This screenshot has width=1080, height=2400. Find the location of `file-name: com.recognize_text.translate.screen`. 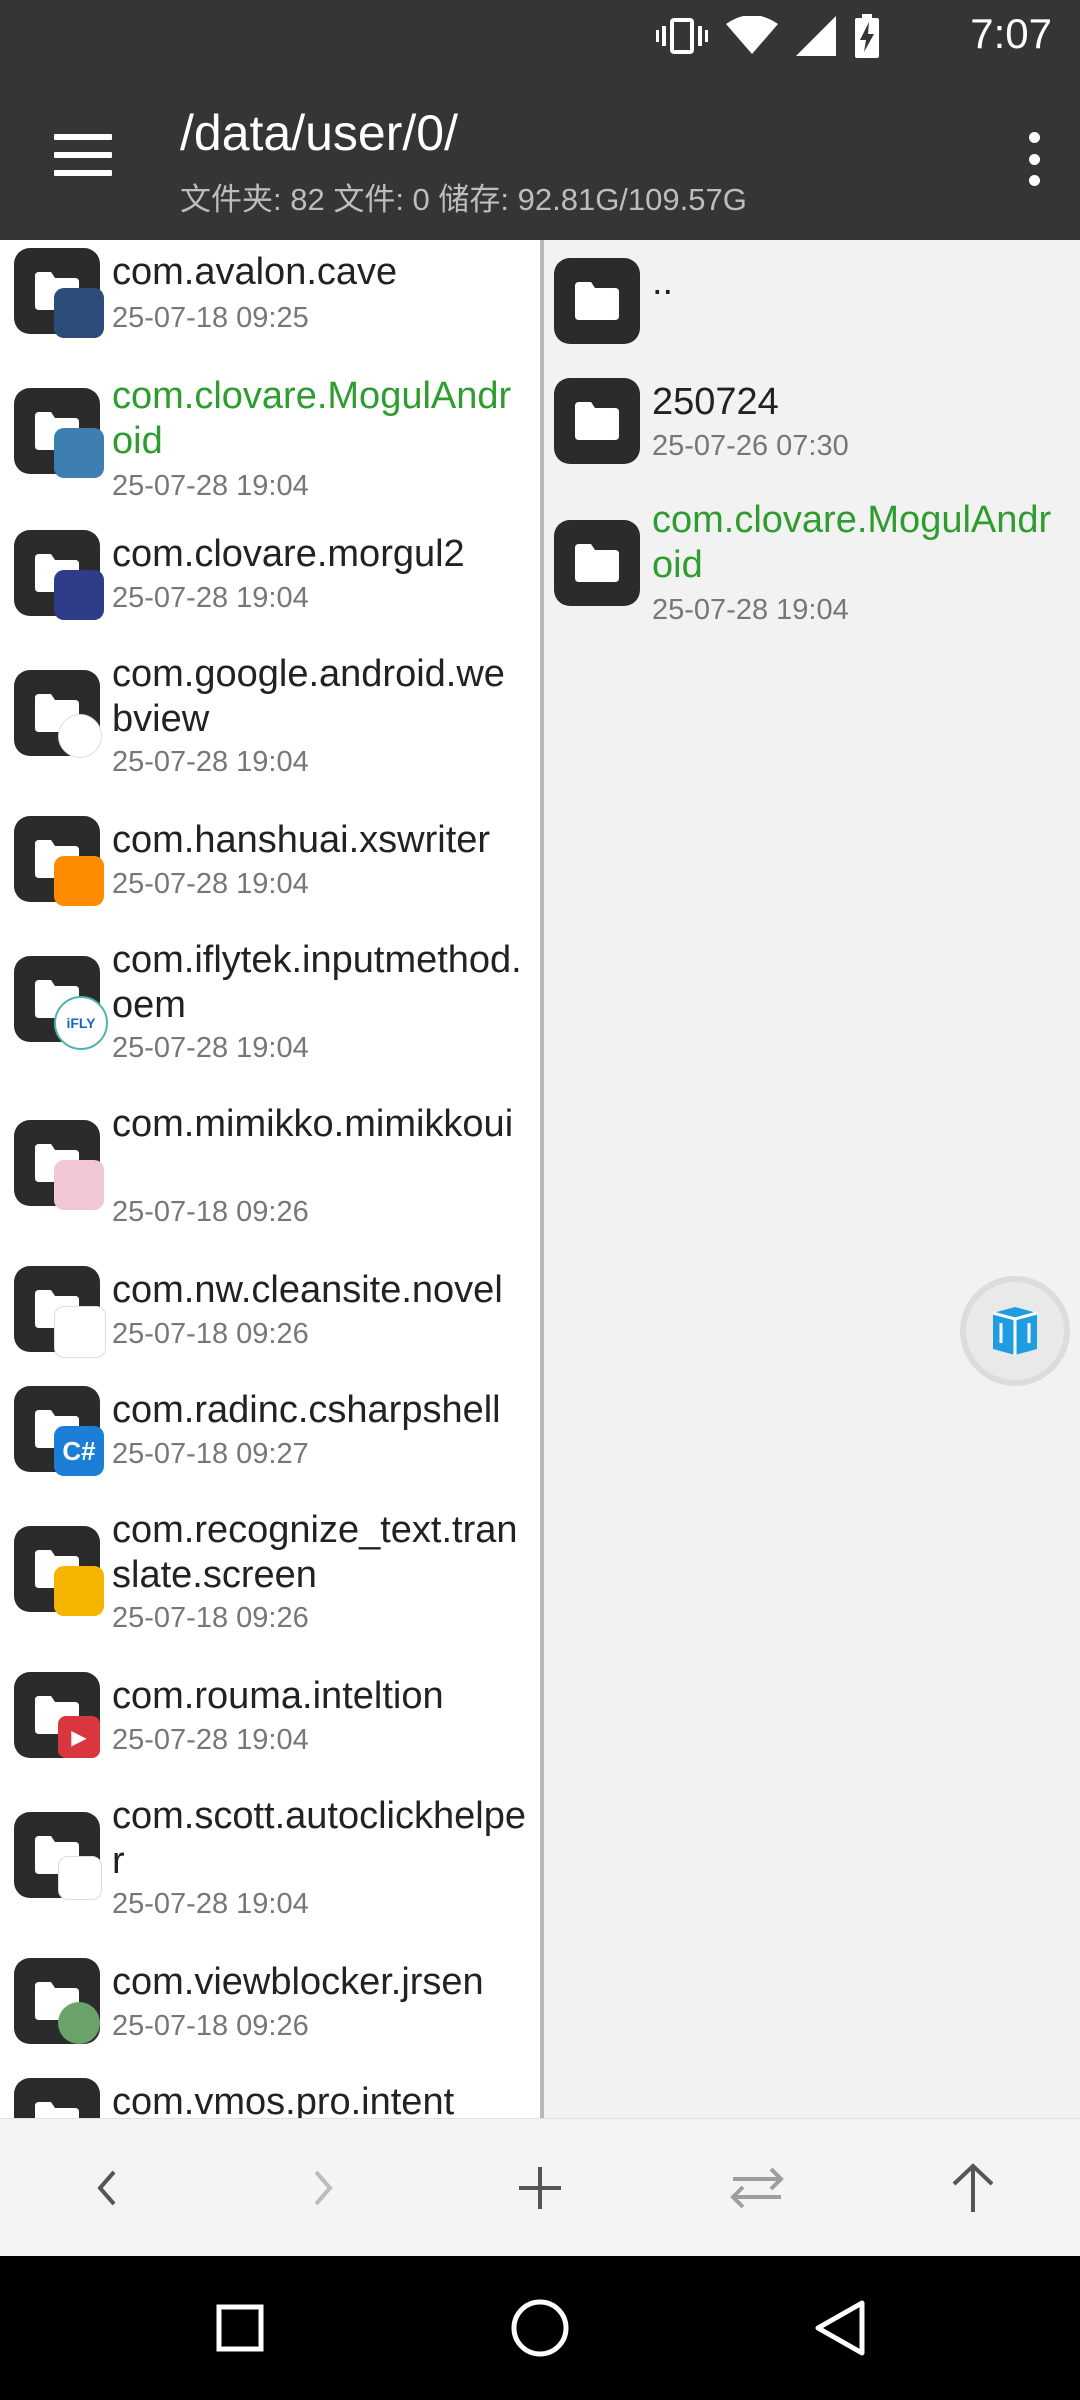

file-name: com.recognize_text.translate.screen is located at coordinates (315, 1552).